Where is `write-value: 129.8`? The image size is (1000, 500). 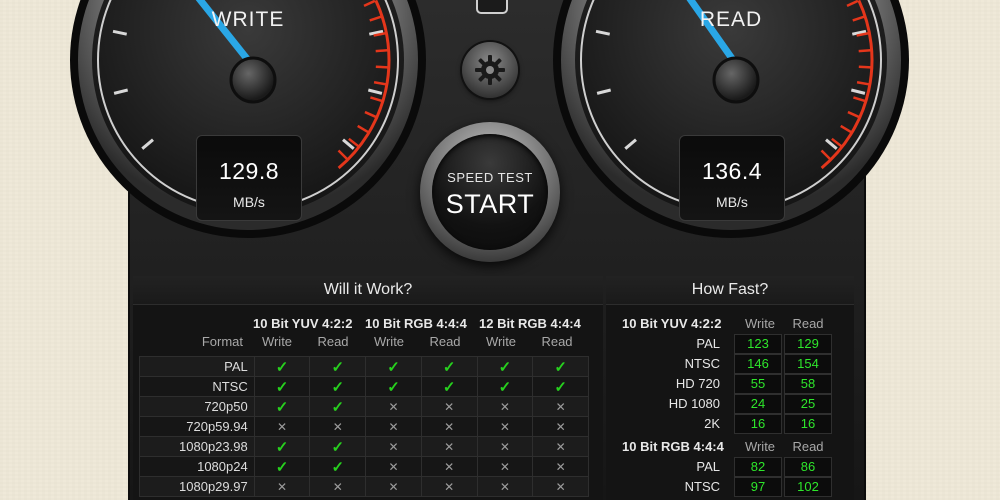
write-value: 129.8 is located at coordinates (249, 171).